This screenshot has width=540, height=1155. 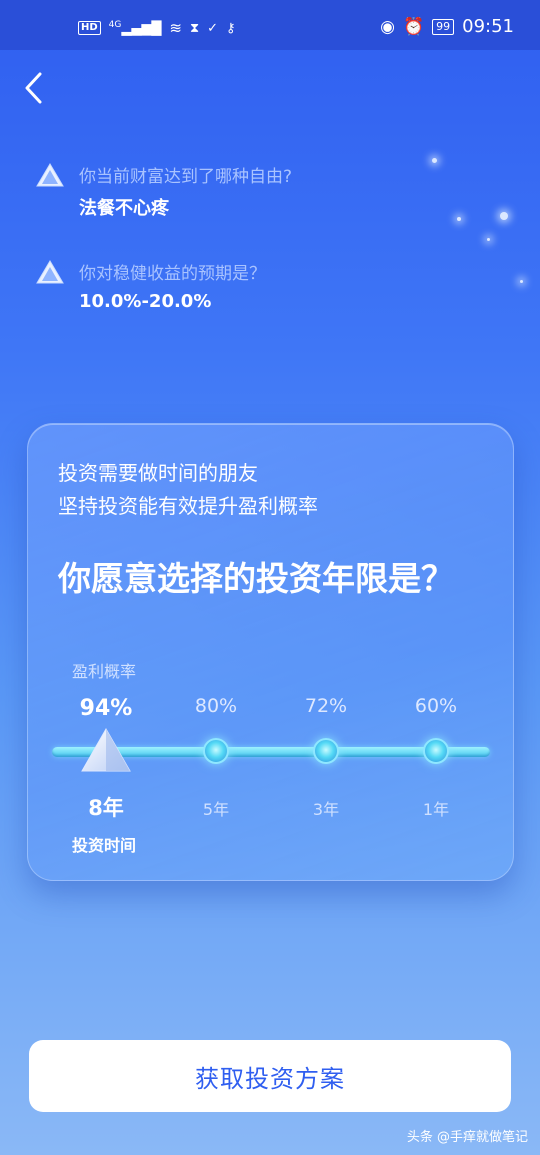 I want to click on network-type: 4G, so click(x=115, y=24).